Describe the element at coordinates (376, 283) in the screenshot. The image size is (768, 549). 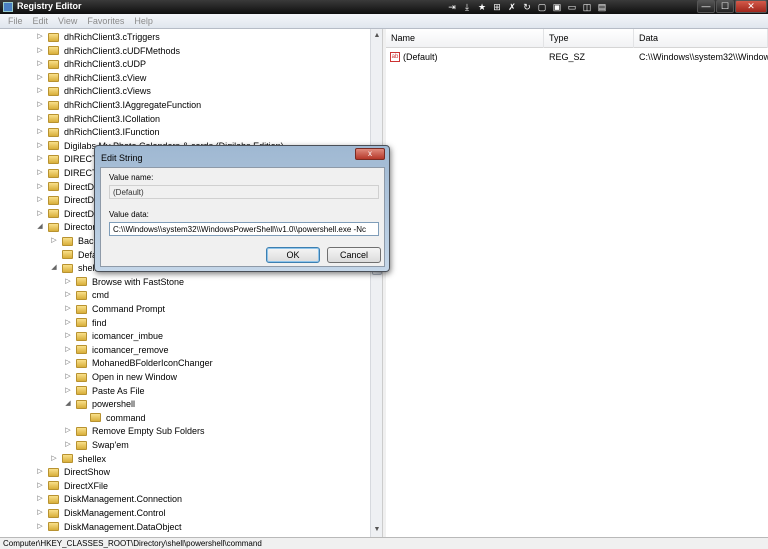
I see `tree-scrollbar: ▲ ▼` at that location.